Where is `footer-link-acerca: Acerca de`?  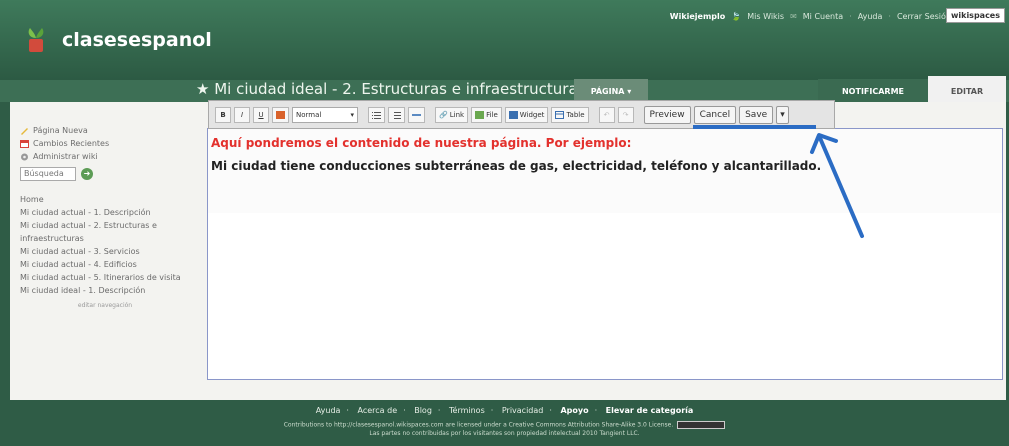
footer-link-acerca: Acerca de is located at coordinates (378, 410).